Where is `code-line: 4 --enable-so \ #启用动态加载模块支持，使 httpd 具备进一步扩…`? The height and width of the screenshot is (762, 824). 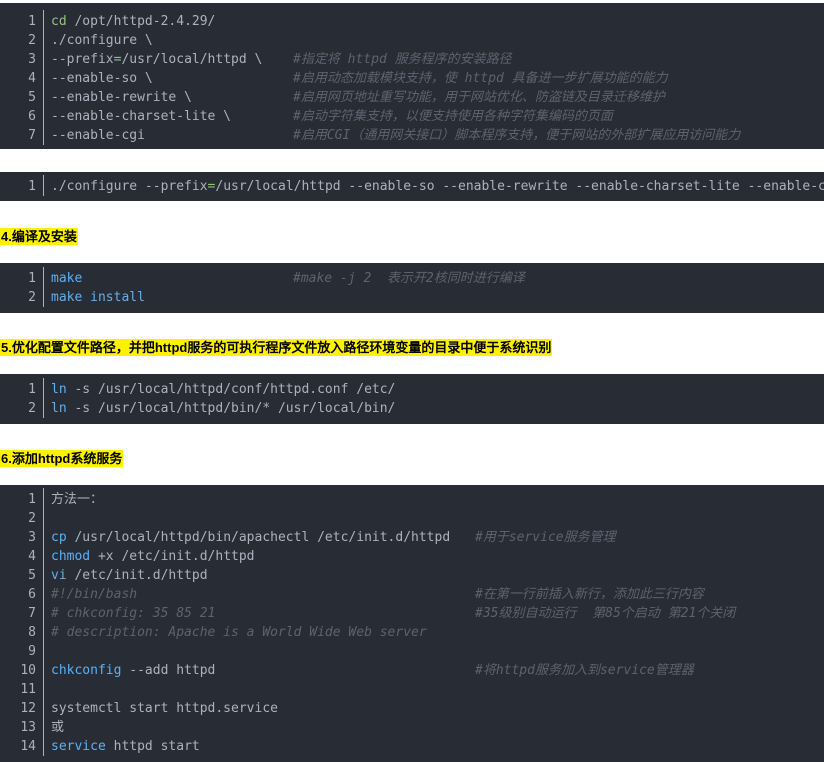 code-line: 4 --enable-so \ #启用动态加载模块支持，使 httpd 具备进一步扩… is located at coordinates (412, 78).